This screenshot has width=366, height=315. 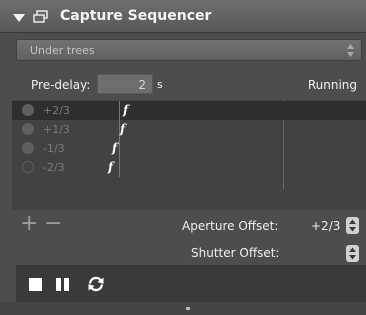 What do you see at coordinates (62, 50) in the screenshot?
I see `preset-selected-value: Under trees` at bounding box center [62, 50].